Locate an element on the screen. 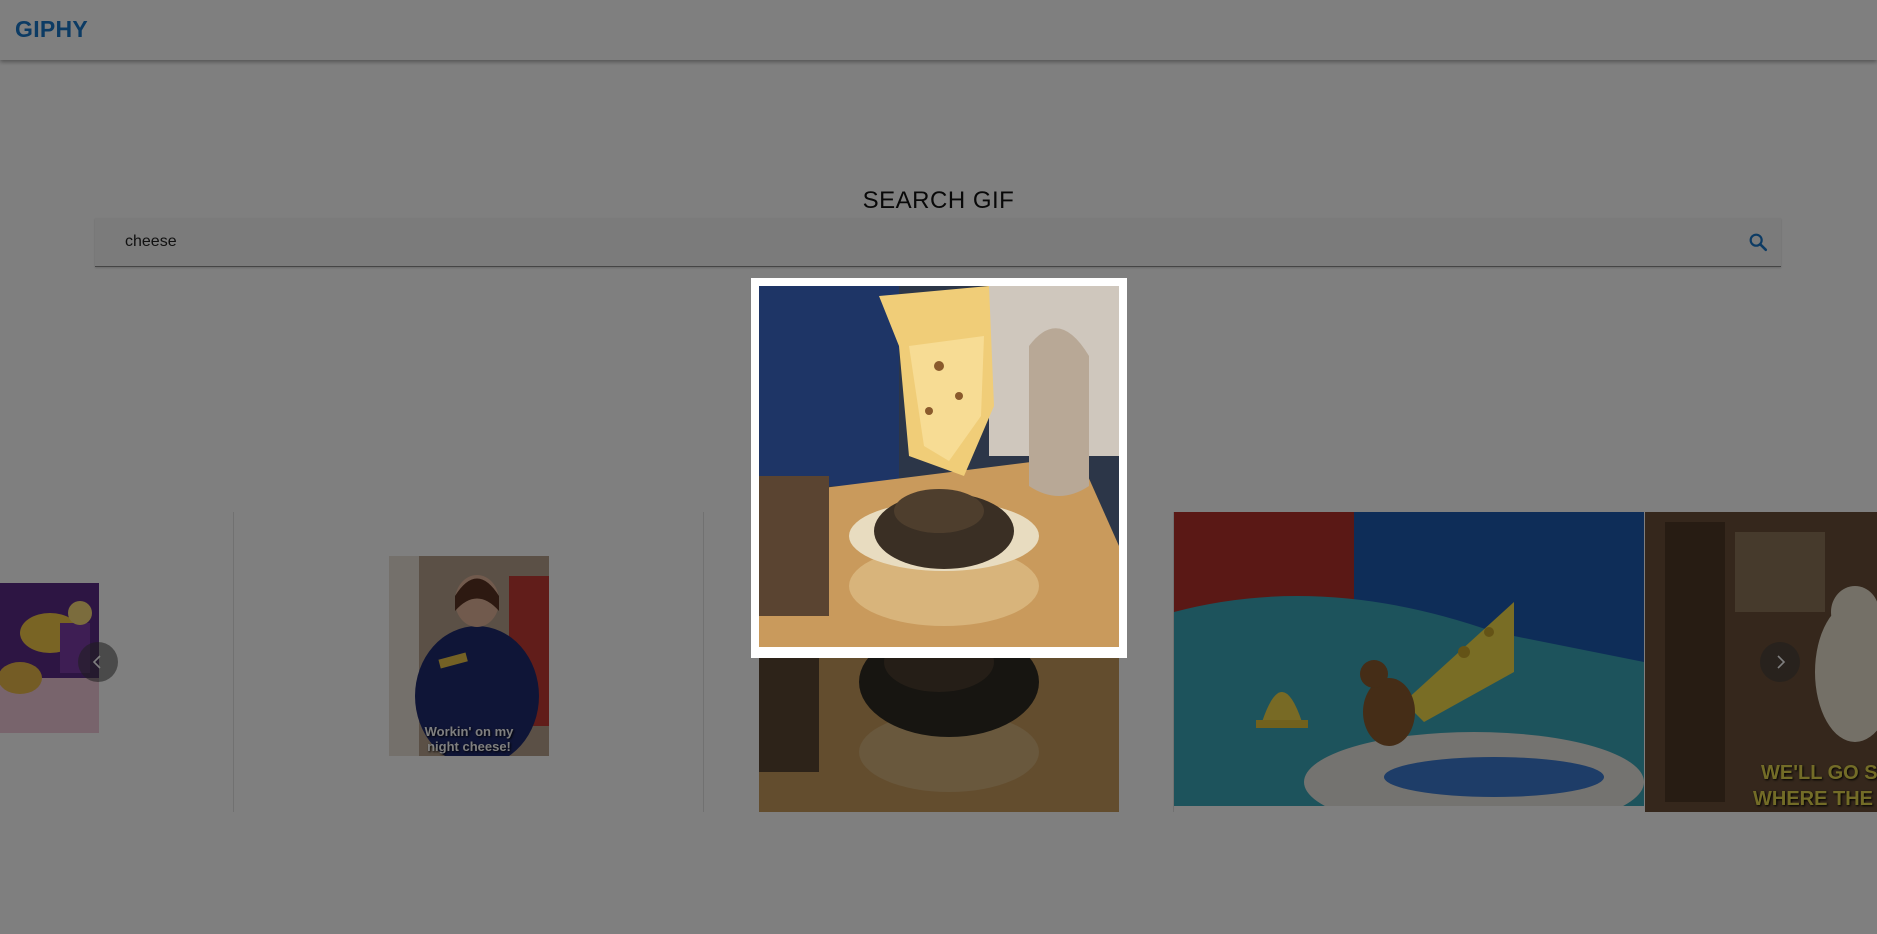 Image resolution: width=1877 pixels, height=934 pixels. gif-preview-image is located at coordinates (939, 466).